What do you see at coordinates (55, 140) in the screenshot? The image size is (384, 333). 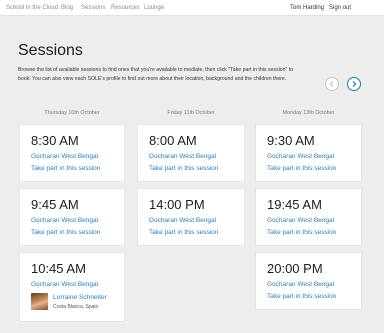 I see `session-time: 8:30 AM` at bounding box center [55, 140].